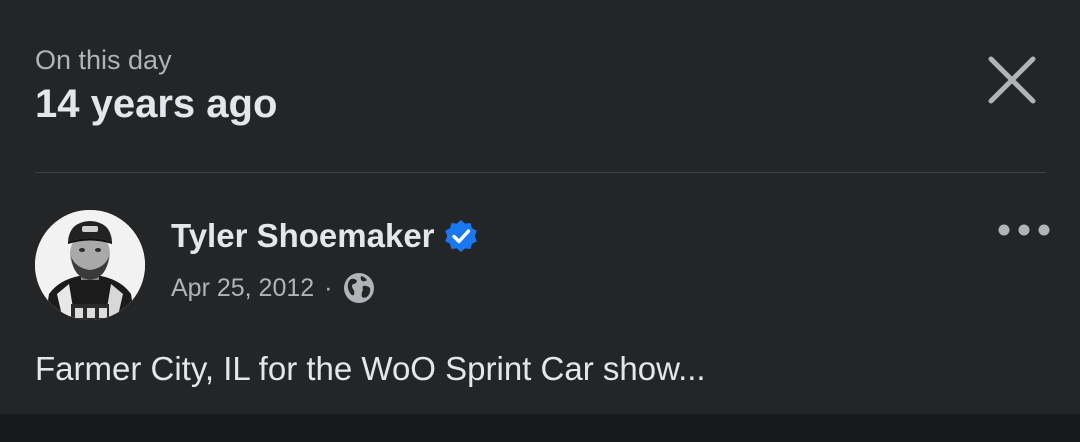 The image size is (1080, 442). What do you see at coordinates (540, 172) in the screenshot?
I see `header-divider` at bounding box center [540, 172].